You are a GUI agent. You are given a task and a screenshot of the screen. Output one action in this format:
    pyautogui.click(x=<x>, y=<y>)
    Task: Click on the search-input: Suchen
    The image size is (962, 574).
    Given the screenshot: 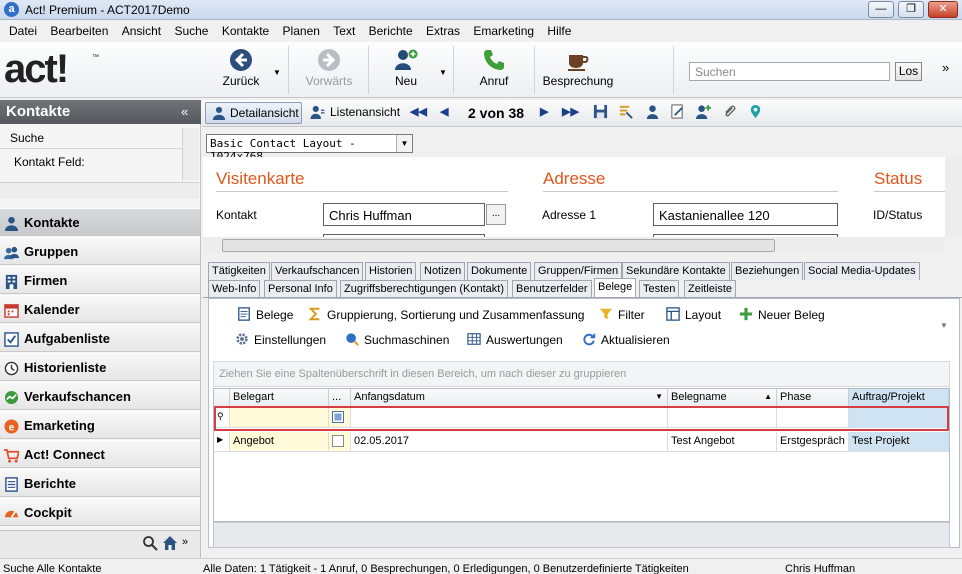 What is the action you would take?
    pyautogui.click(x=789, y=71)
    